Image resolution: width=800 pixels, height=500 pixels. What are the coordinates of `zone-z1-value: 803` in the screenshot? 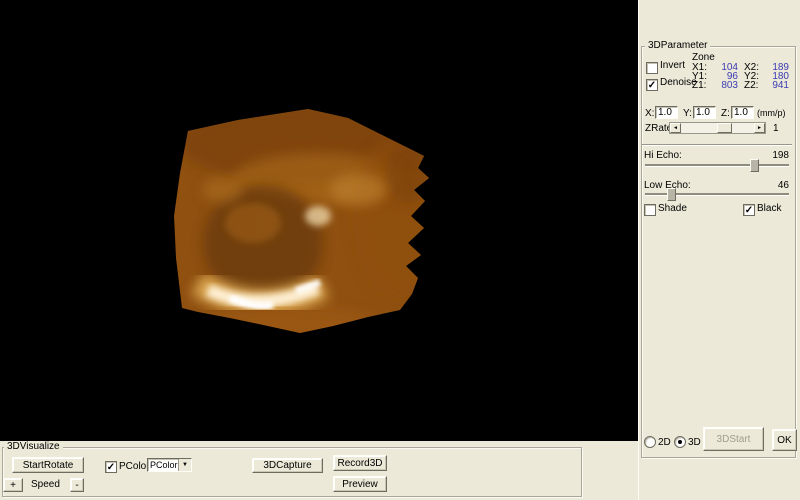 It's located at (729, 85).